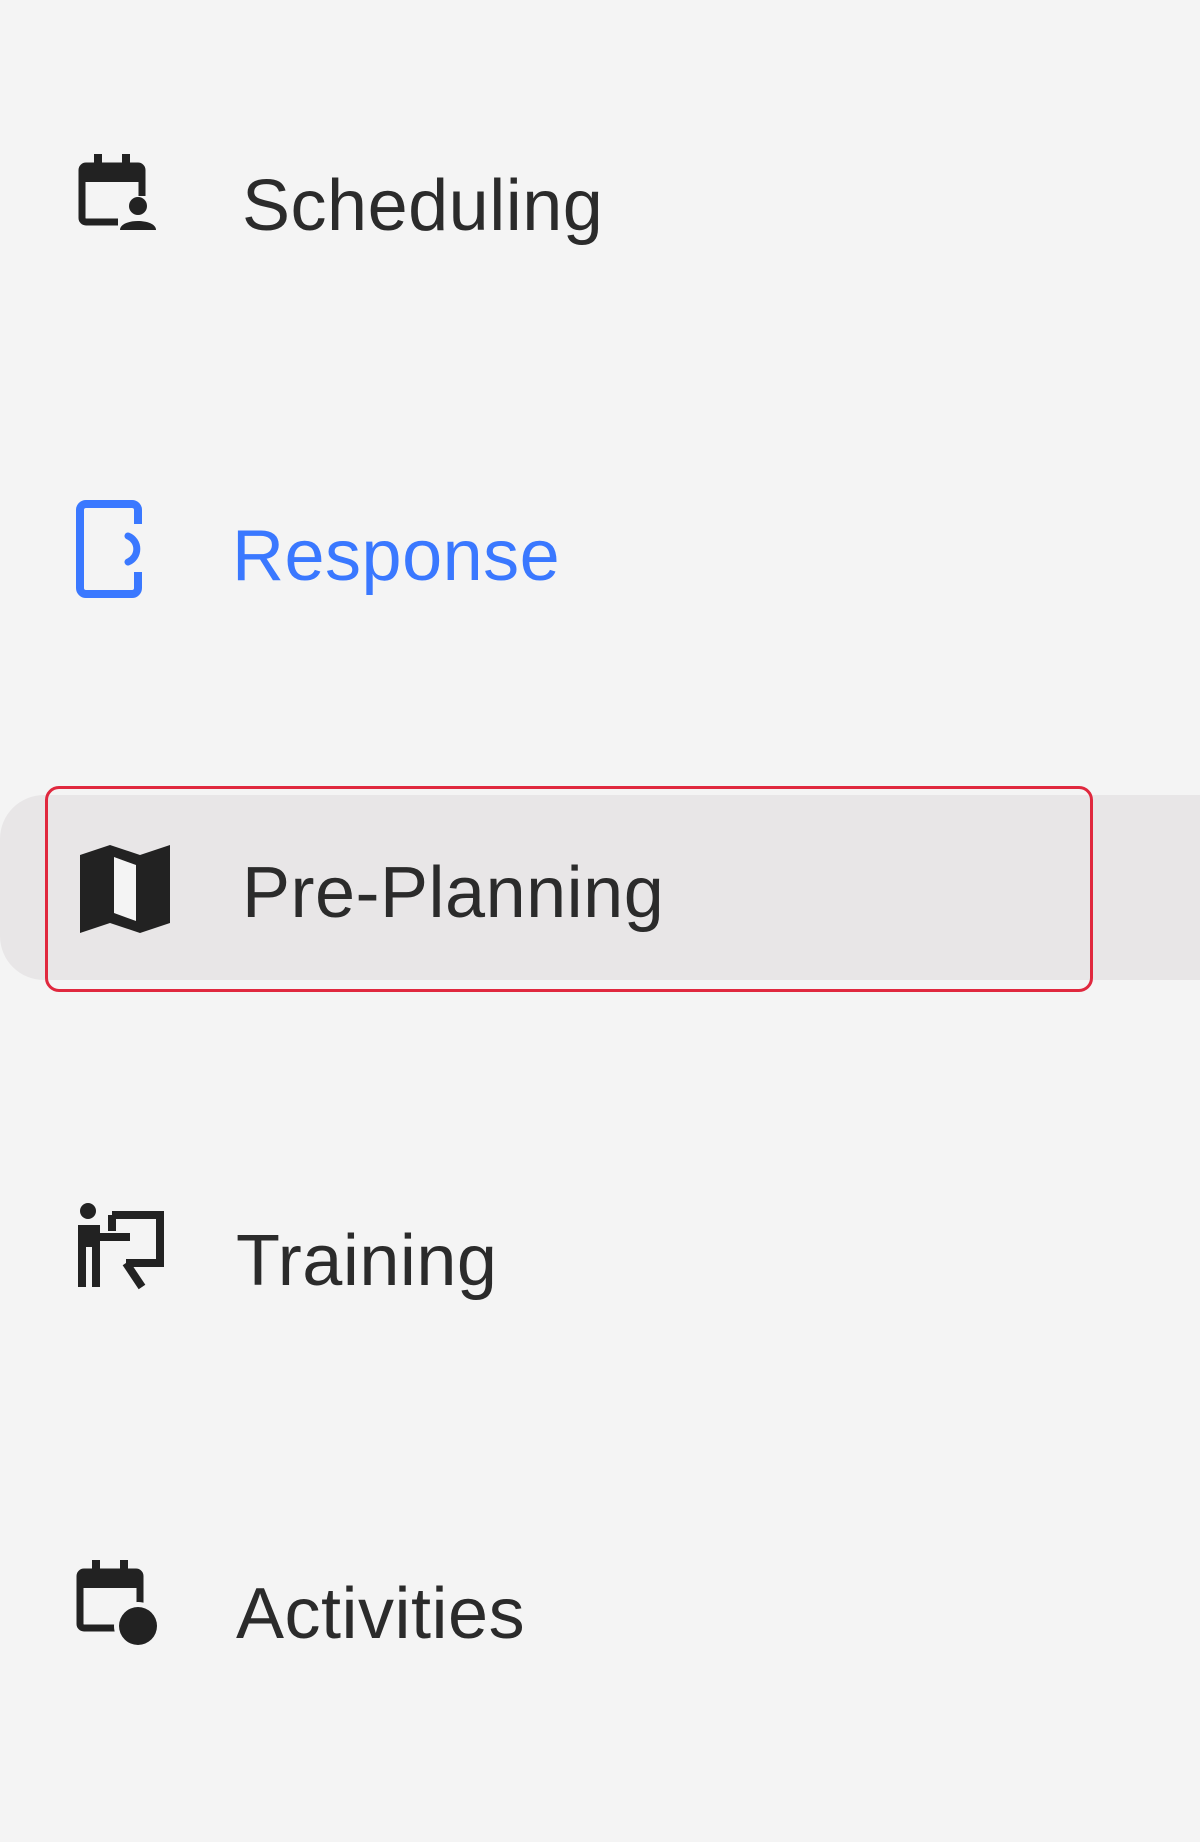 The image size is (1200, 1842). I want to click on sidebar-item-label: Activities, so click(381, 1614).